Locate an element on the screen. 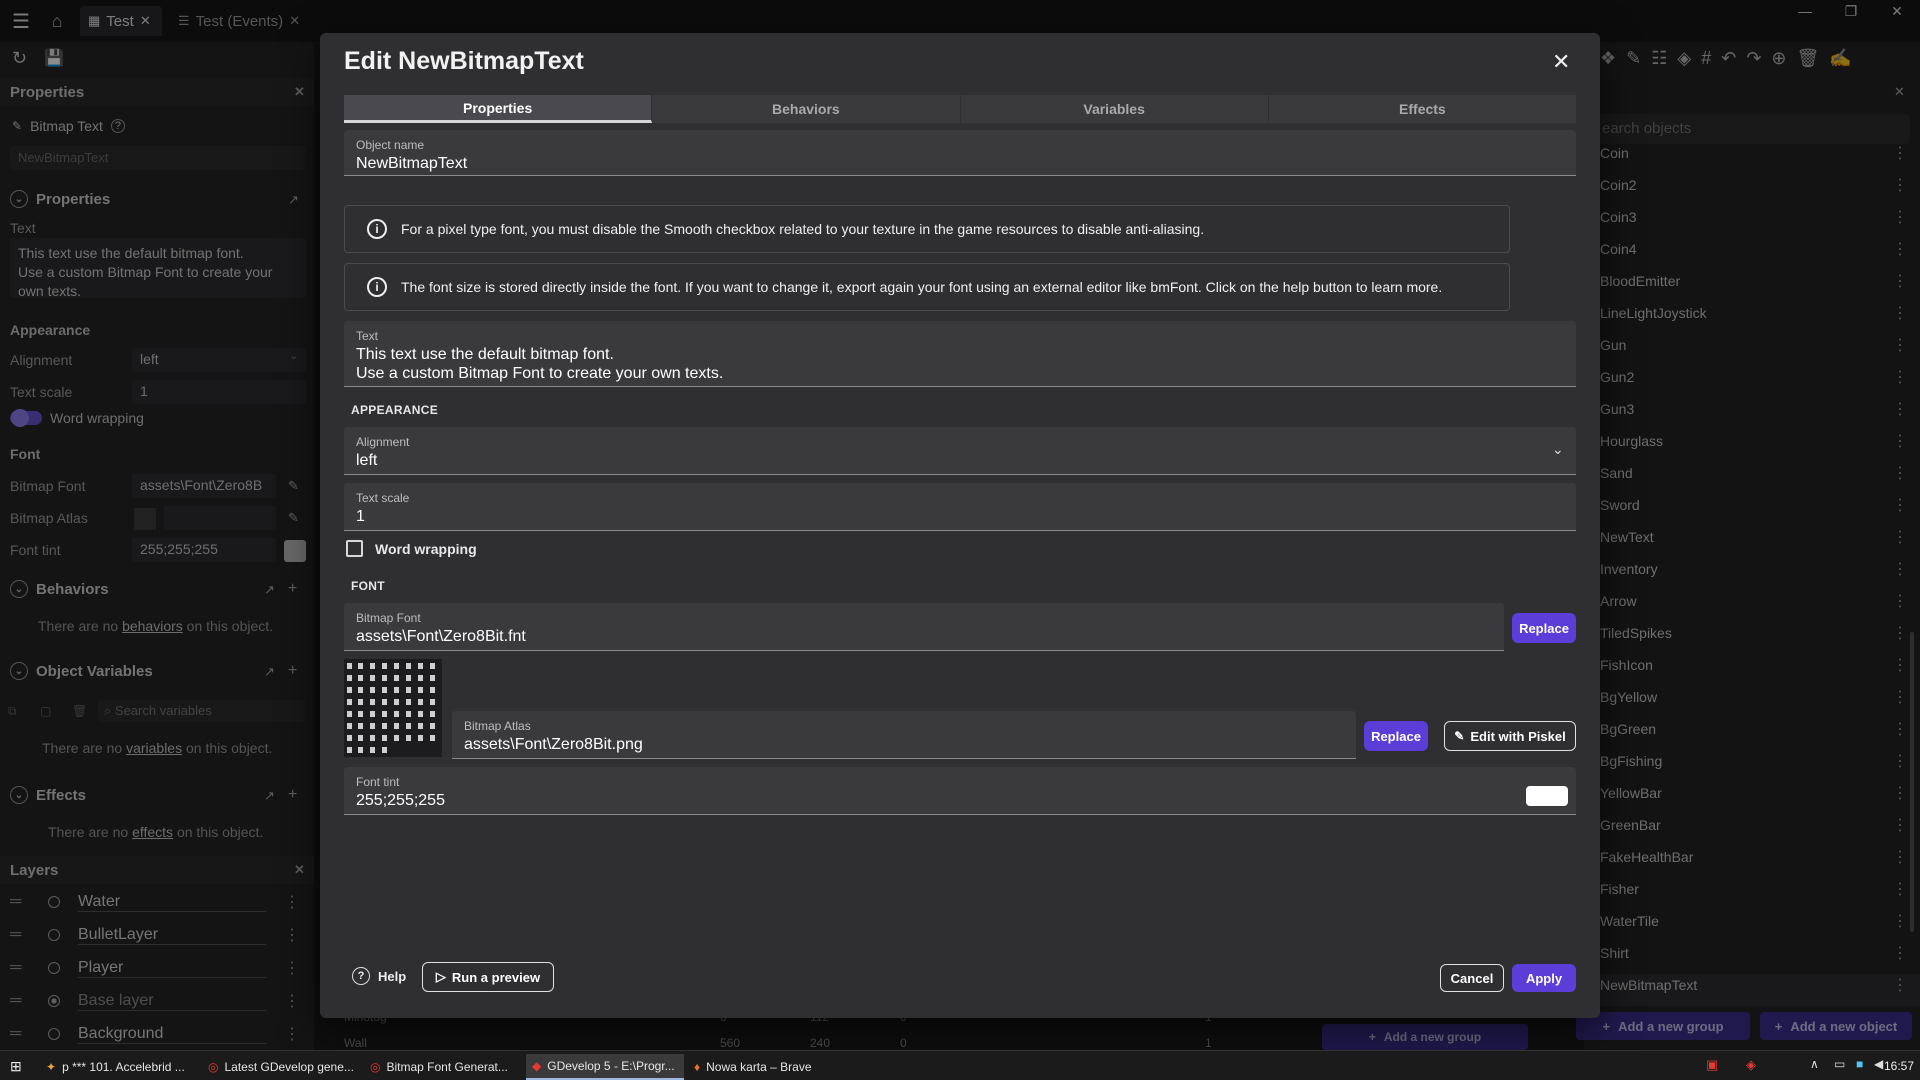 The width and height of the screenshot is (1920, 1080). close-icon: ✕ is located at coordinates (1561, 62).